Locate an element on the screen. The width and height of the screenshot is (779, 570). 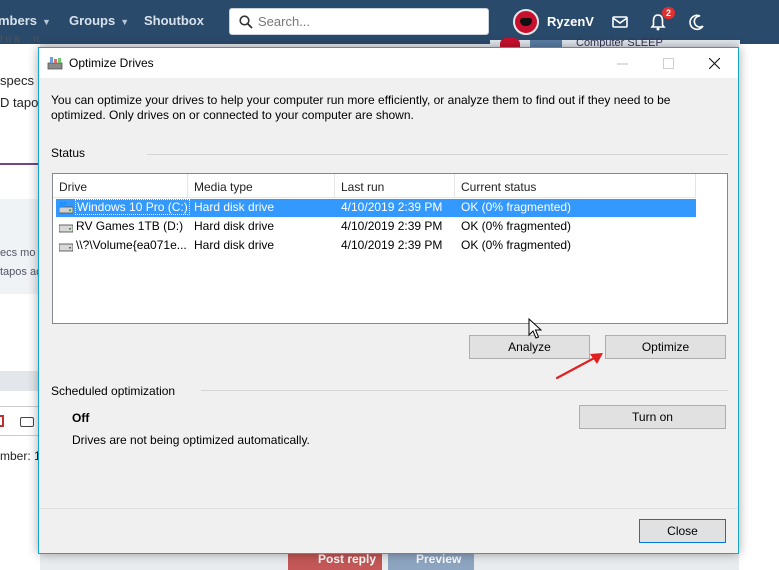
bg-text: ecs mo is located at coordinates (18, 253).